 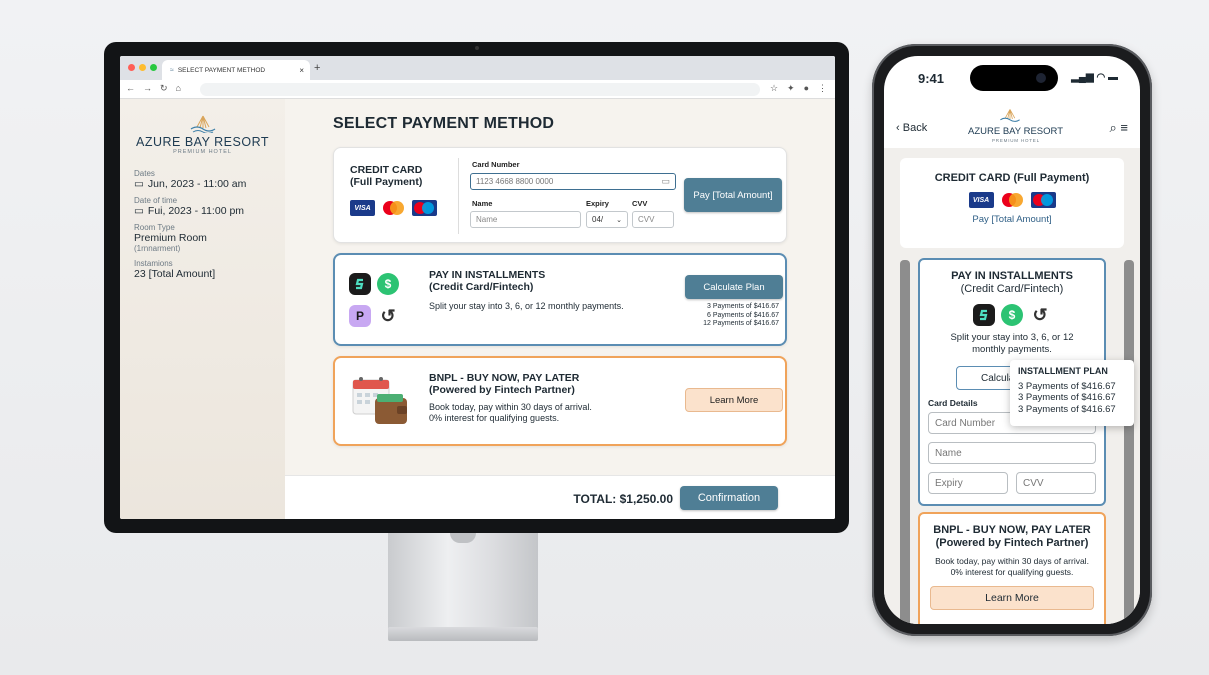 What do you see at coordinates (144, 173) in the screenshot?
I see `dates-label: Dates` at bounding box center [144, 173].